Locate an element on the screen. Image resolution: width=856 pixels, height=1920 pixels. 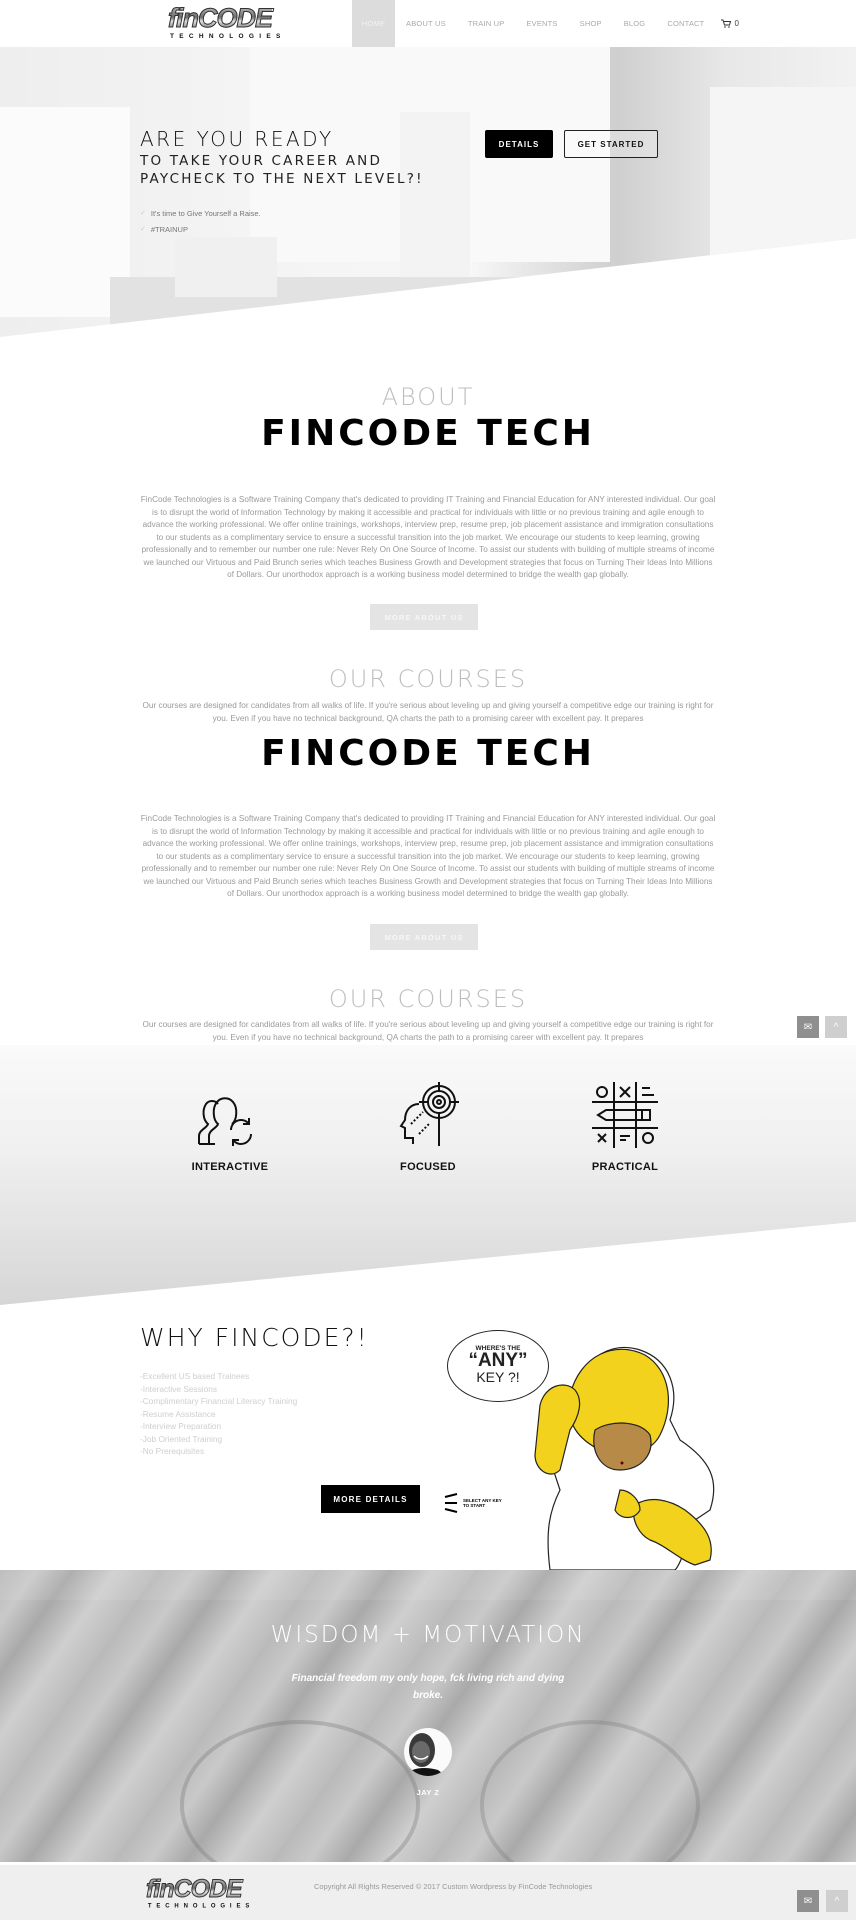
nav-item-shop: SHOP is located at coordinates (591, 23).